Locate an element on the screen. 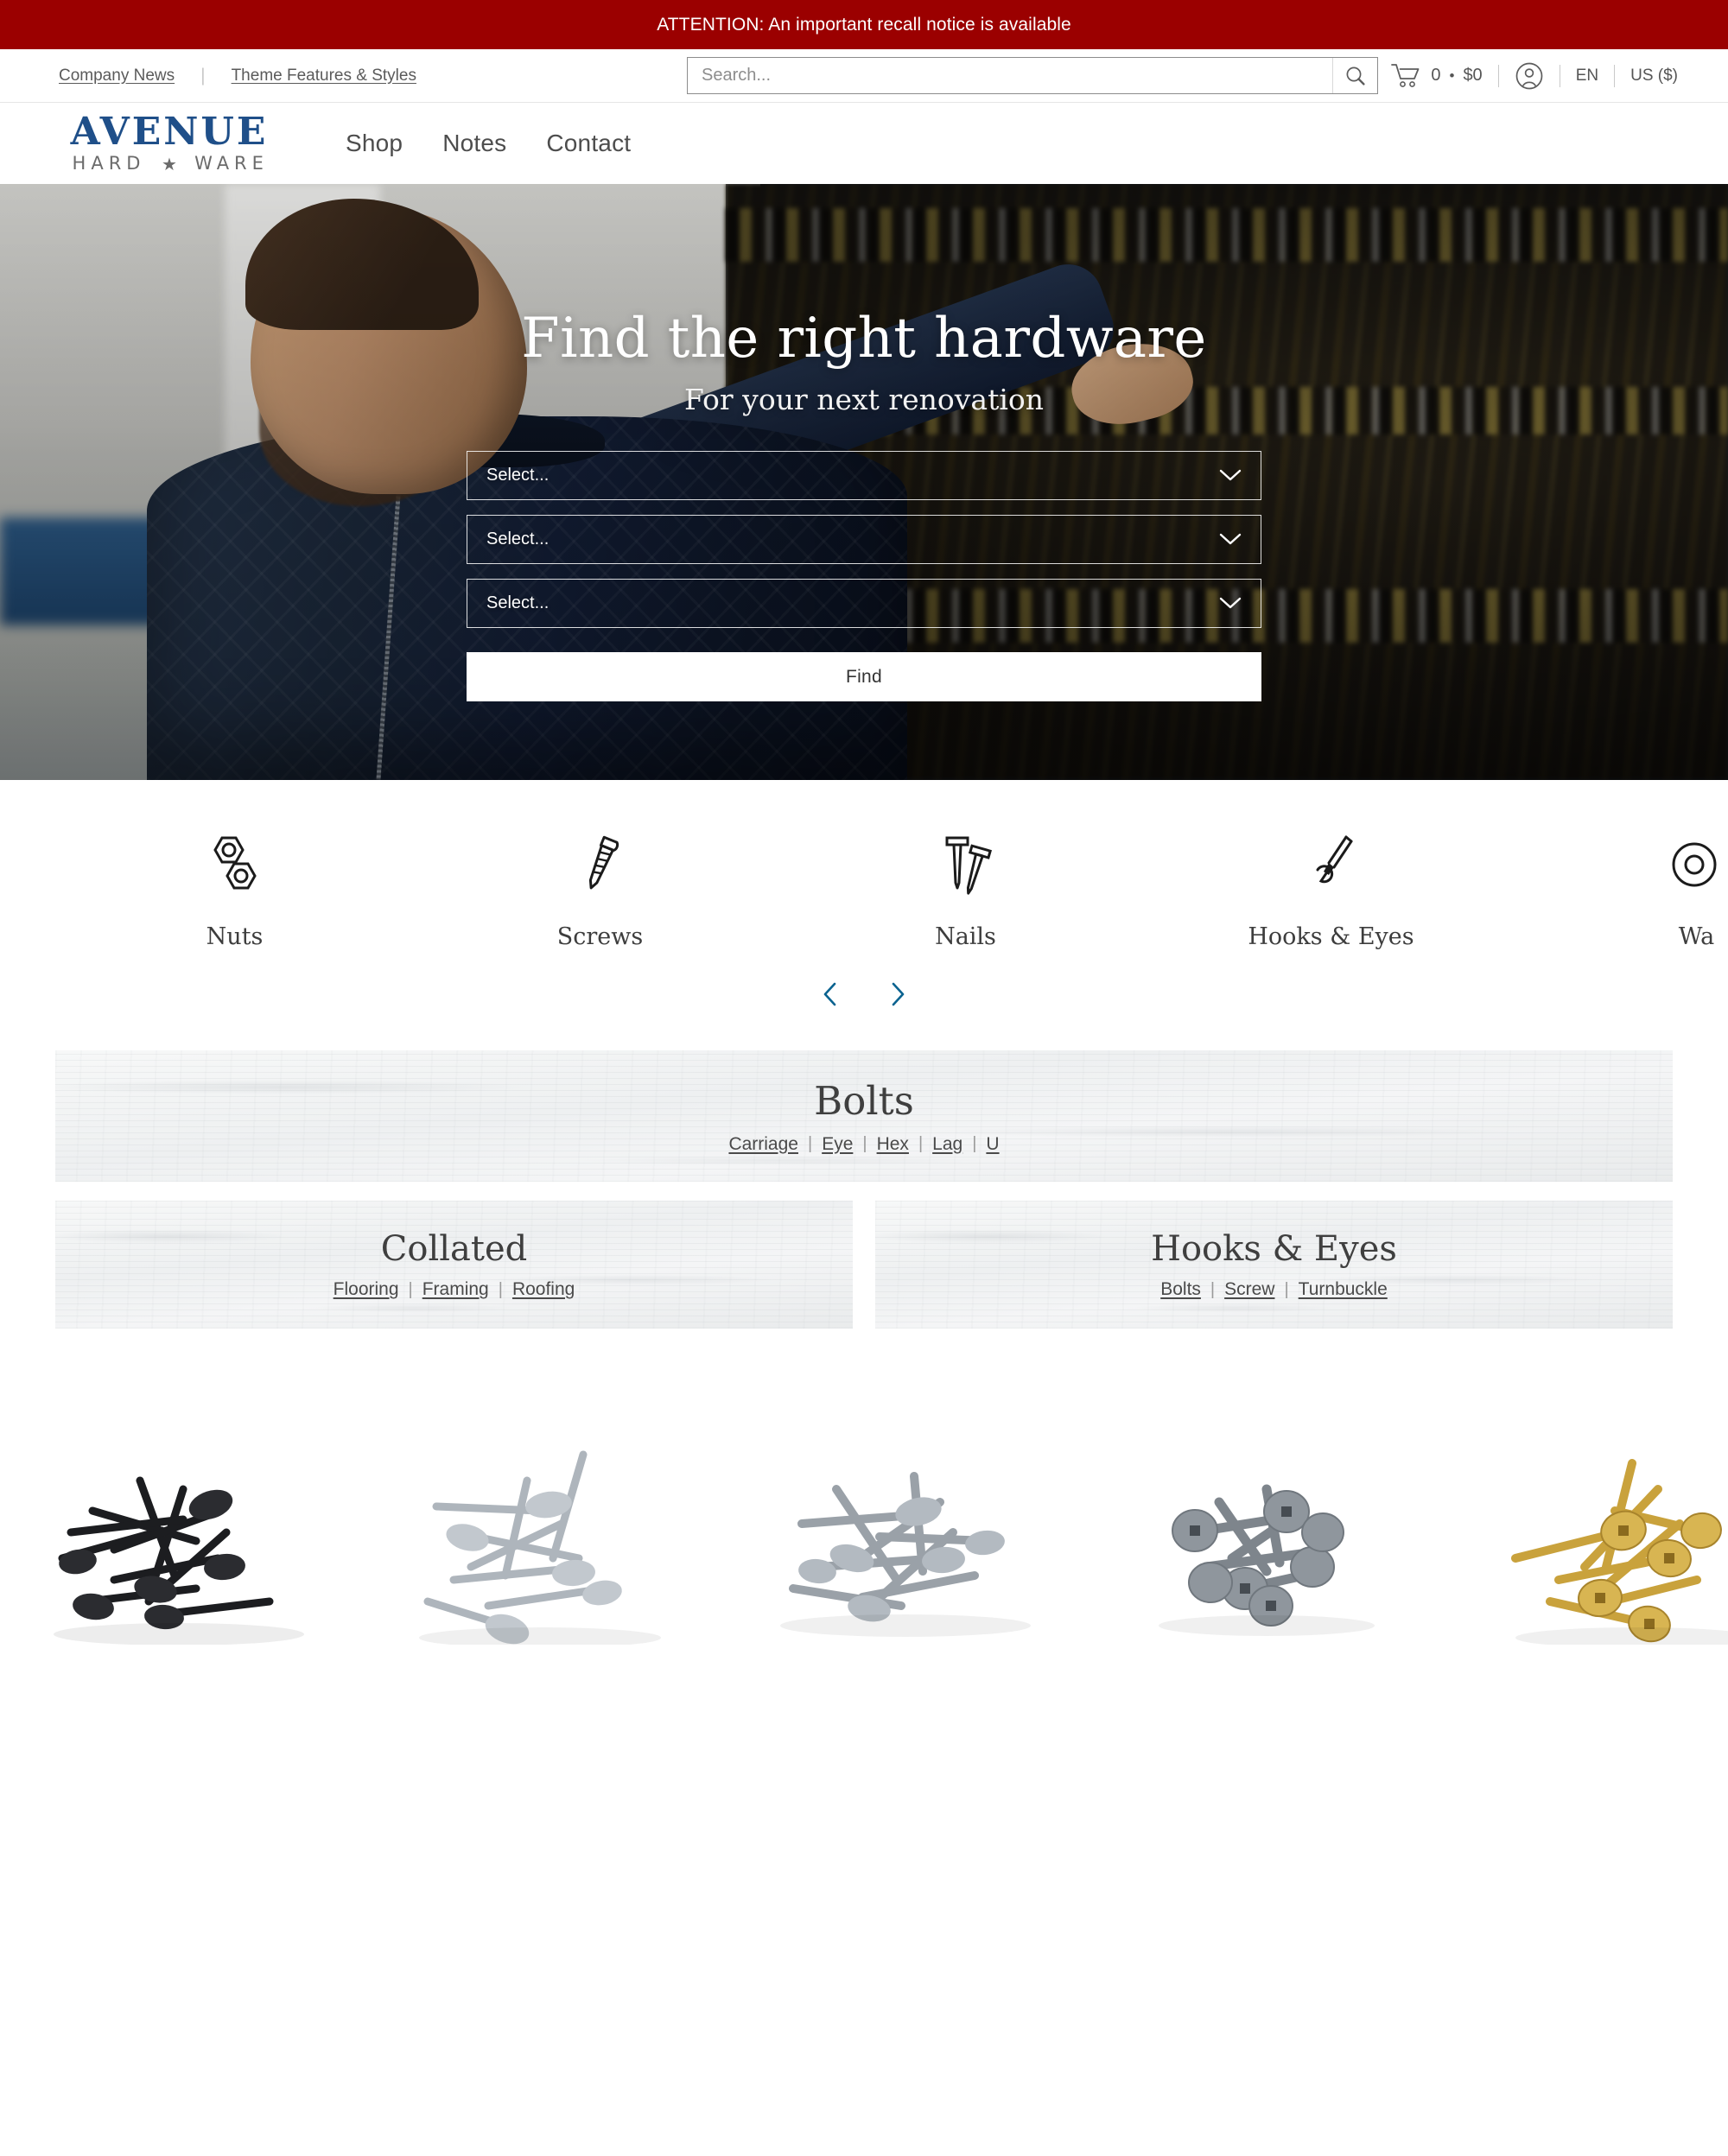  category-item-hooks-eyes: Hooks & Eyes is located at coordinates (1331, 888).